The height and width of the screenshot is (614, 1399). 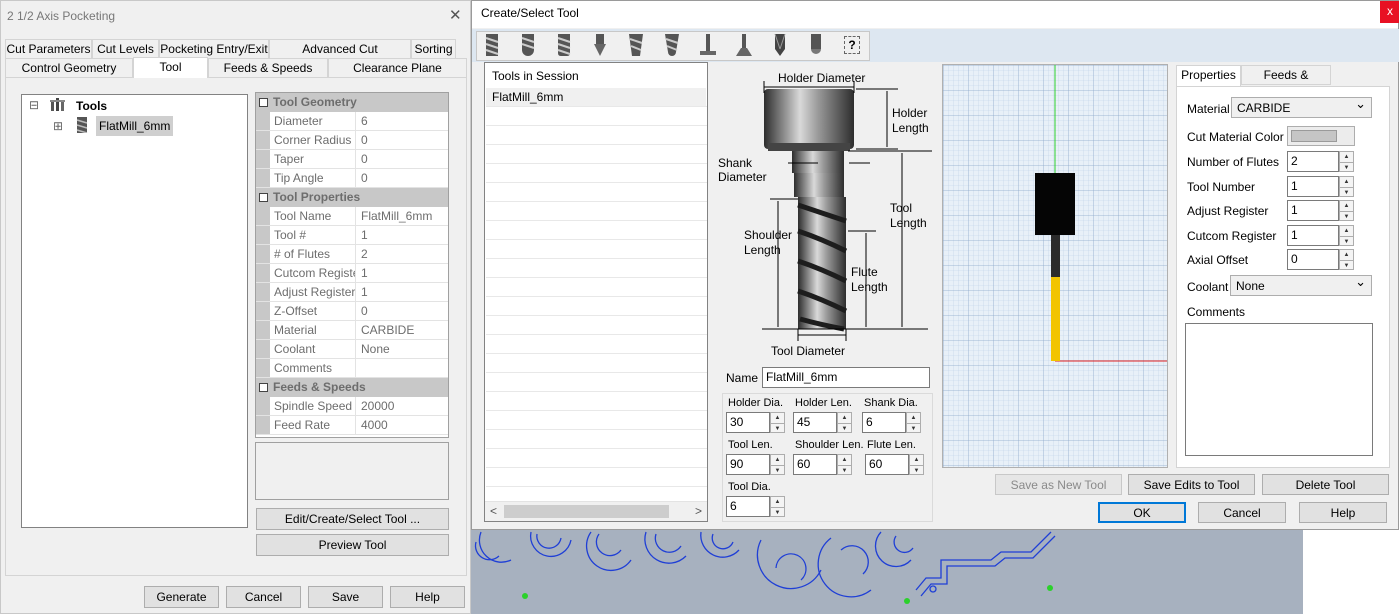 I want to click on save-button: Save, so click(x=345, y=597).